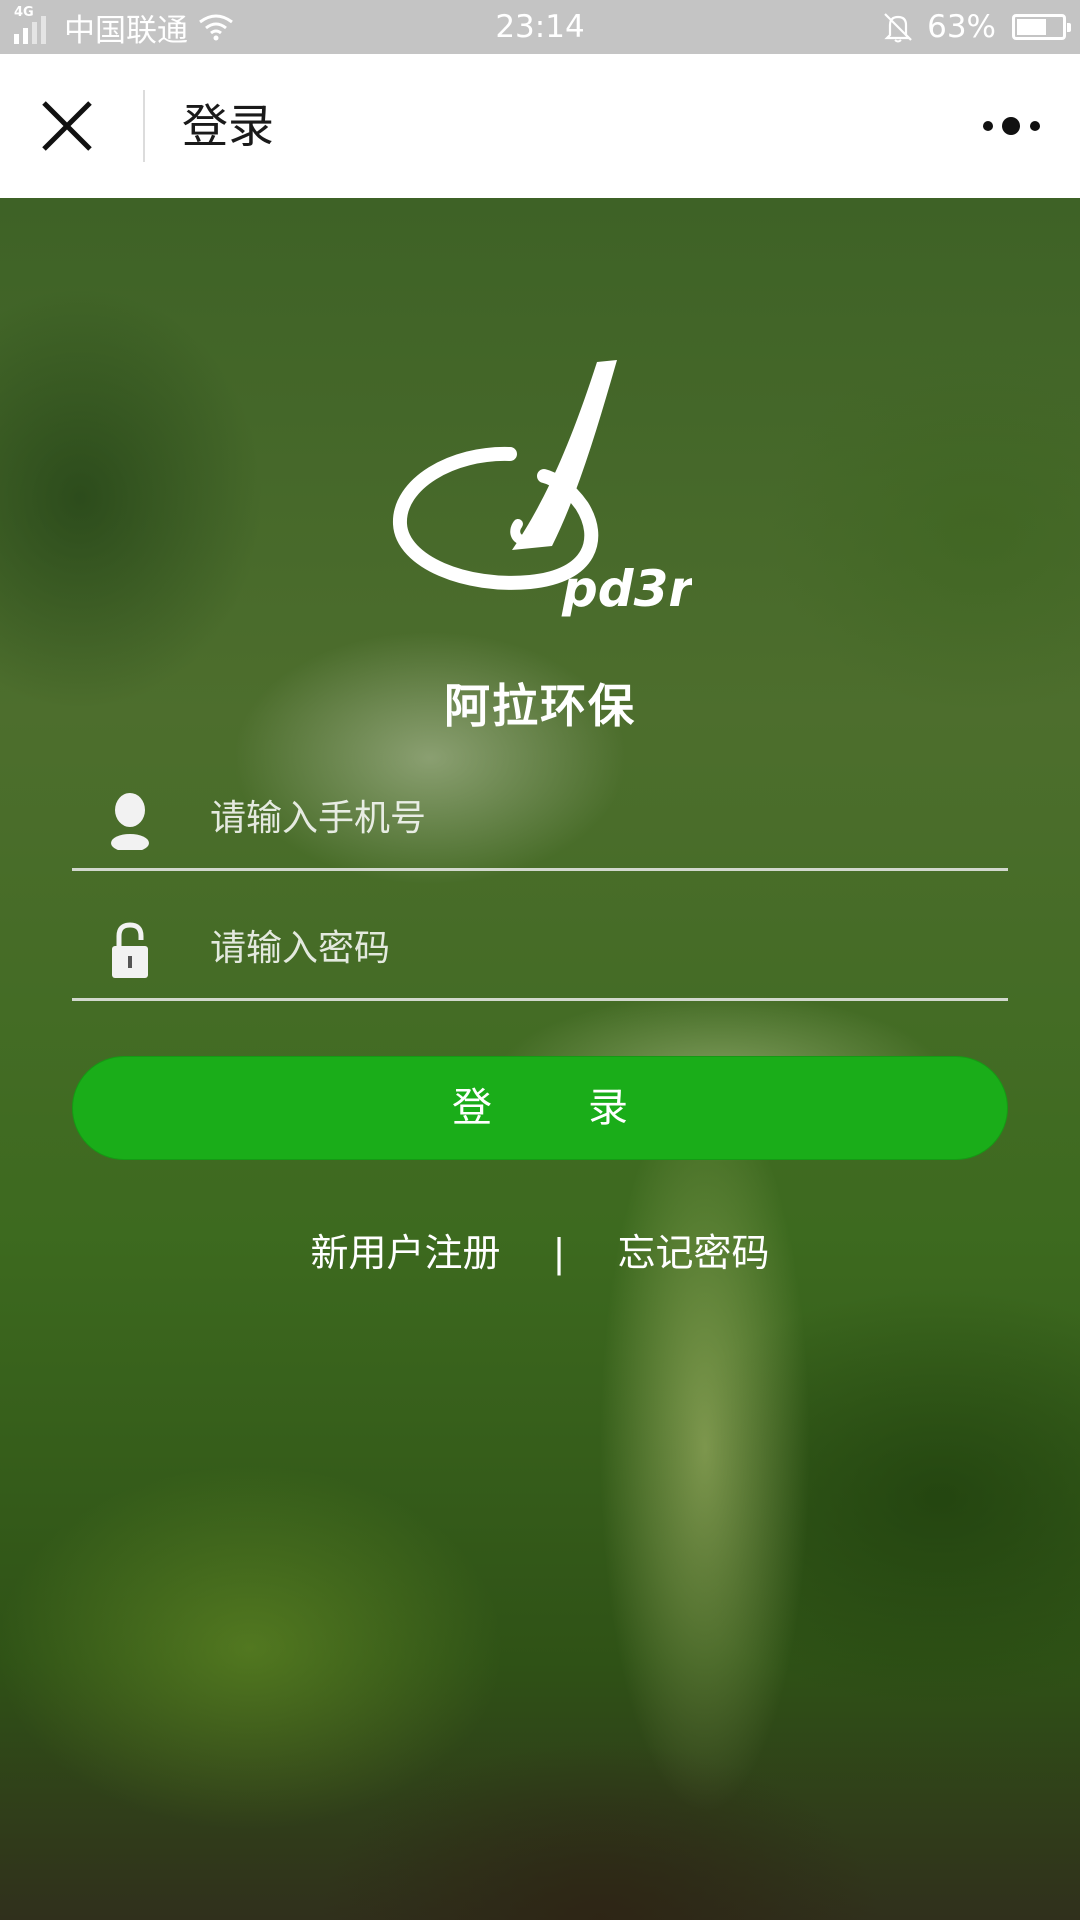 The width and height of the screenshot is (1080, 1920). Describe the element at coordinates (626, 589) in the screenshot. I see `svg-text: pd3r` at that location.